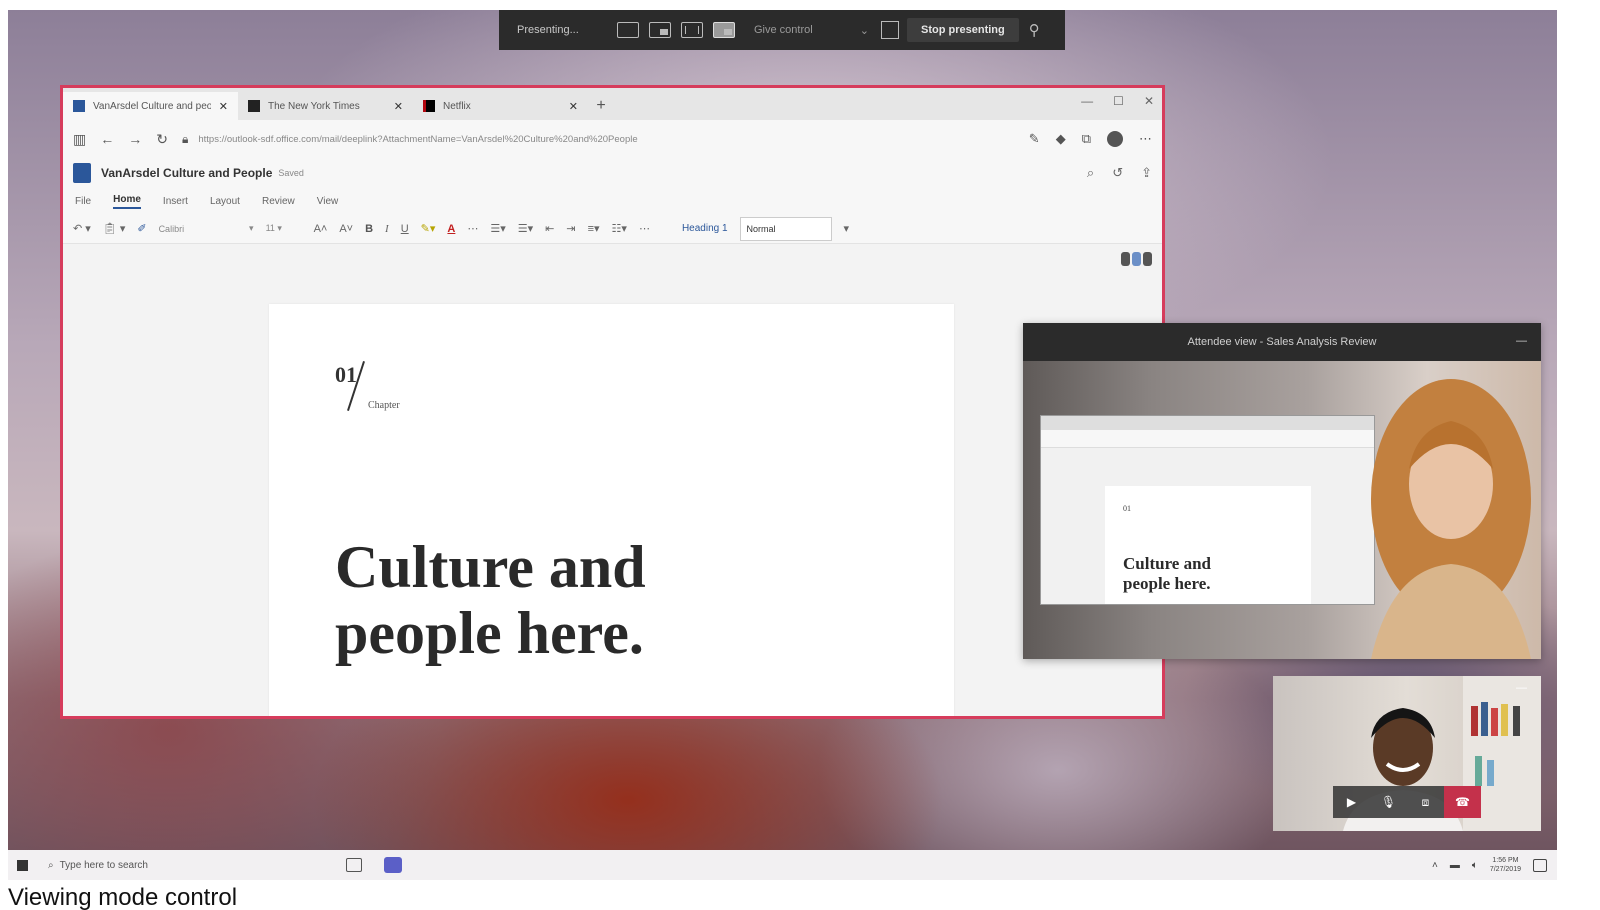 The image size is (1600, 910). I want to click on microphone-icon: 🎙︎, so click(1388, 802).